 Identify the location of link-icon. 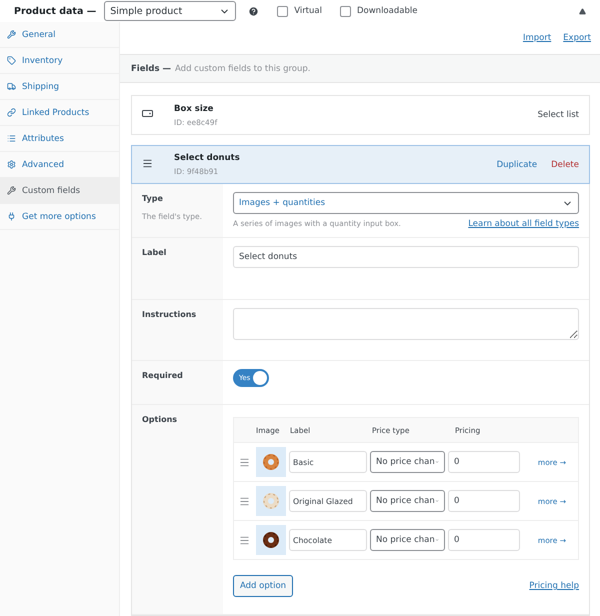
(11, 112).